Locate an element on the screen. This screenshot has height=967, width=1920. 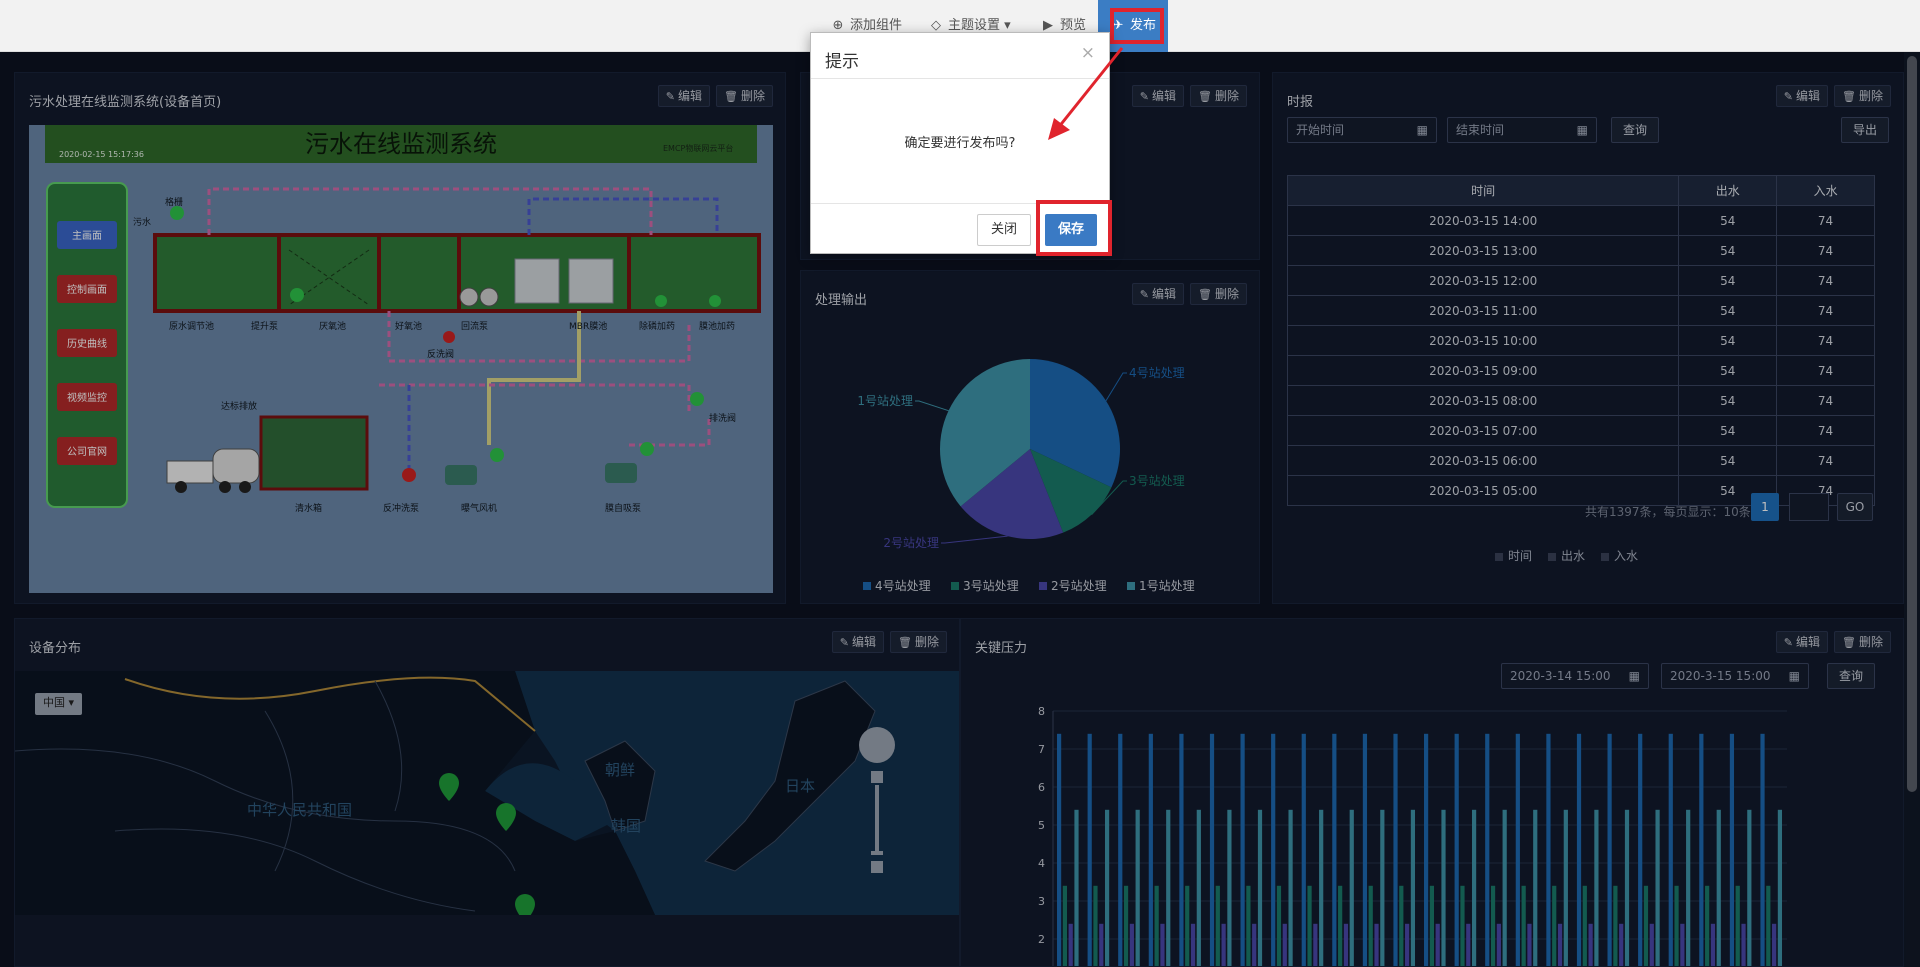
table-row: 2020-03-15 09:00 54 74 is located at coordinates (1580, 370).